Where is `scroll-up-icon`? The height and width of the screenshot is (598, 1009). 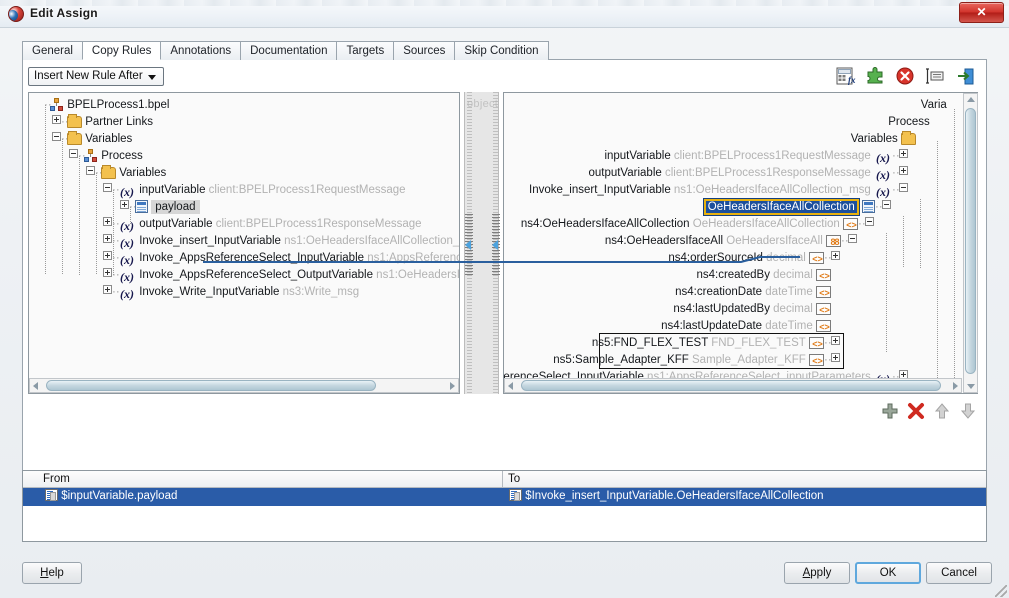 scroll-up-icon is located at coordinates (971, 99).